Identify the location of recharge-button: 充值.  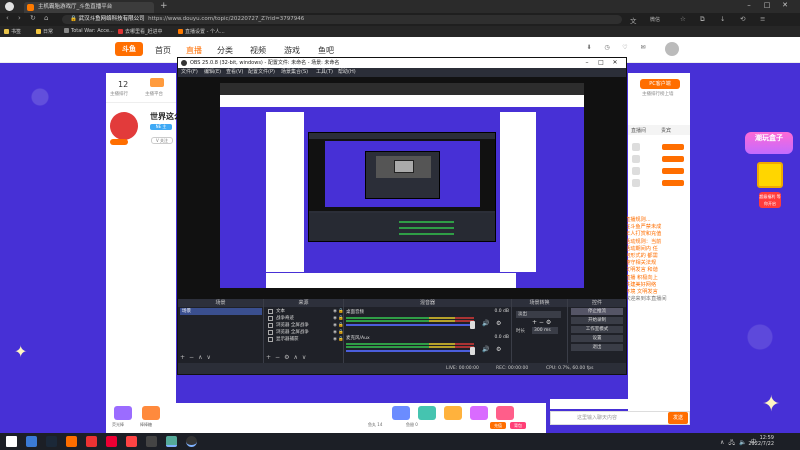
(498, 425).